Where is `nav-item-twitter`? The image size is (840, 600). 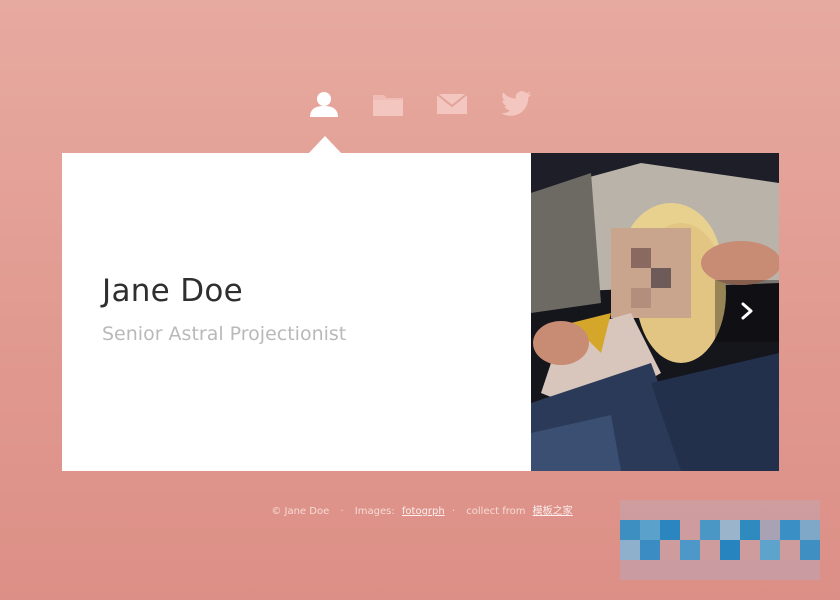 nav-item-twitter is located at coordinates (516, 104).